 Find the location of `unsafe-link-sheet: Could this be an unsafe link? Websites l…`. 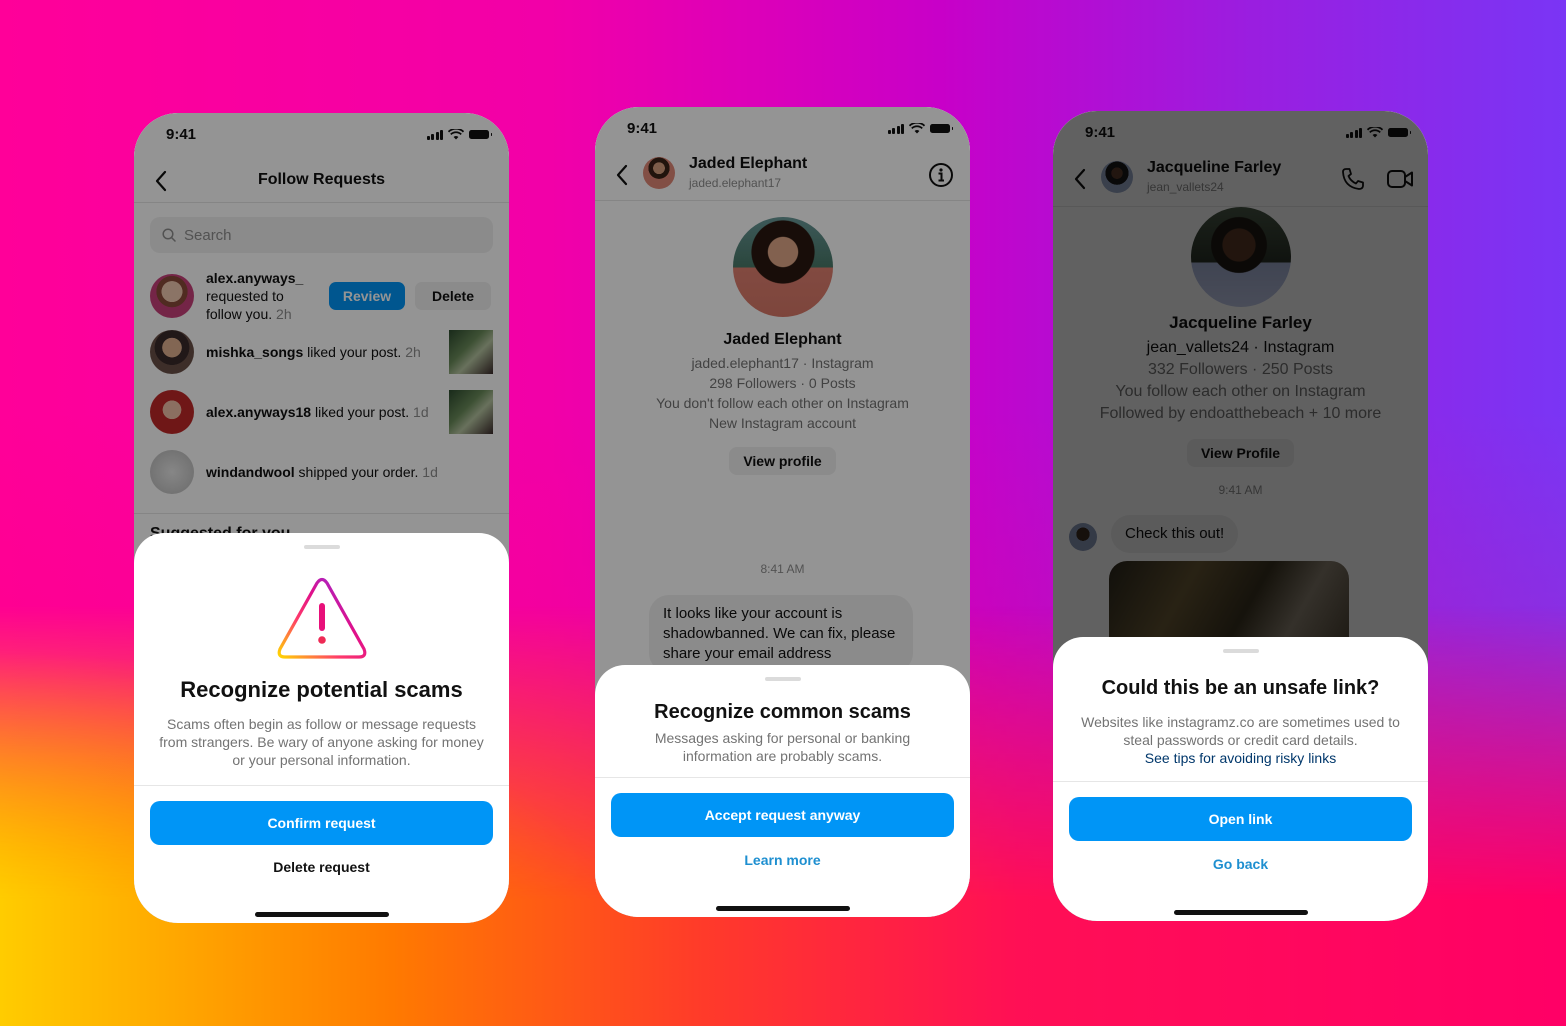

unsafe-link-sheet: Could this be an unsafe link? Websites l… is located at coordinates (1240, 779).